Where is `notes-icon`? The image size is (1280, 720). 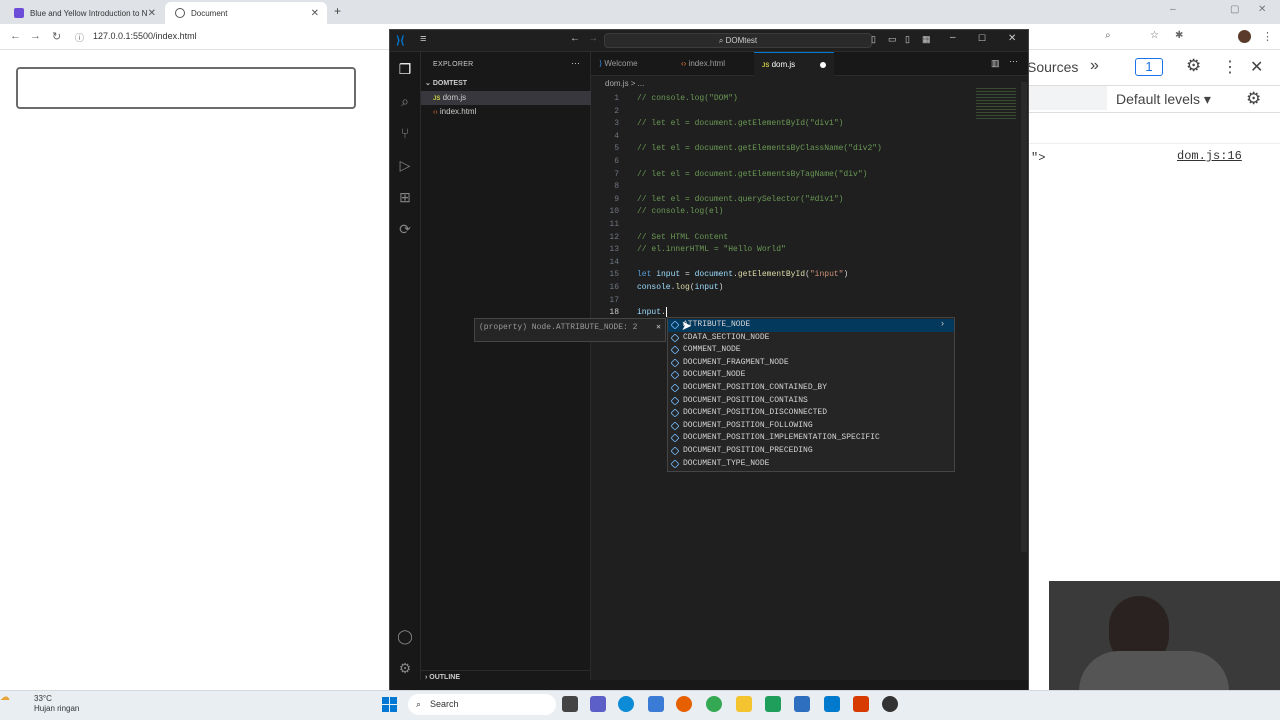
notes-icon is located at coordinates (802, 704).